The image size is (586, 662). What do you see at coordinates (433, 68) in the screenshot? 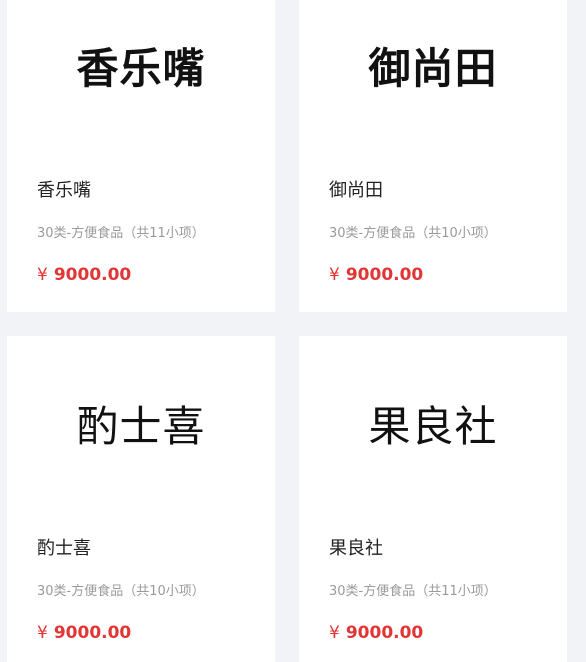
I see `product-logo-image: 御尚田` at bounding box center [433, 68].